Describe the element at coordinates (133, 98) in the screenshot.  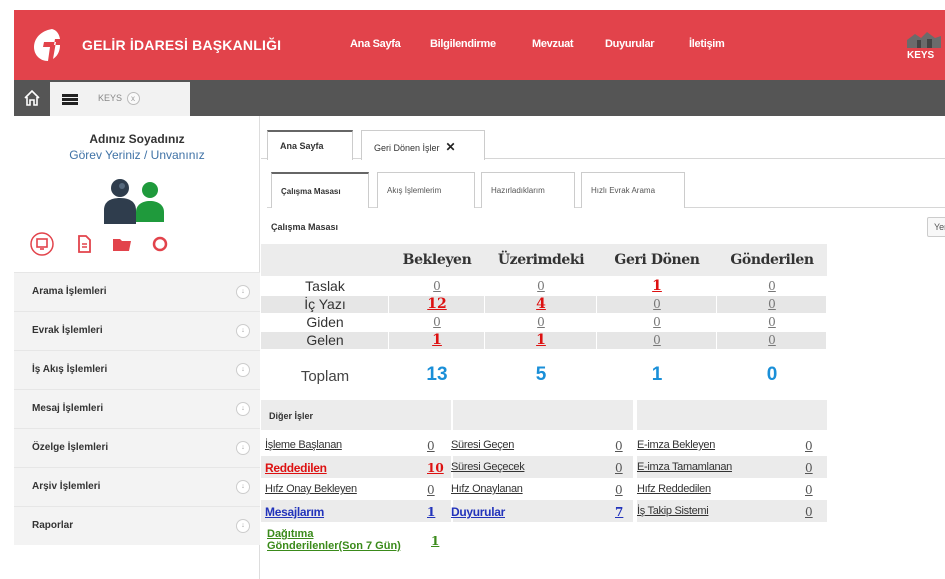
I see `close-app-tab-icon: x` at that location.